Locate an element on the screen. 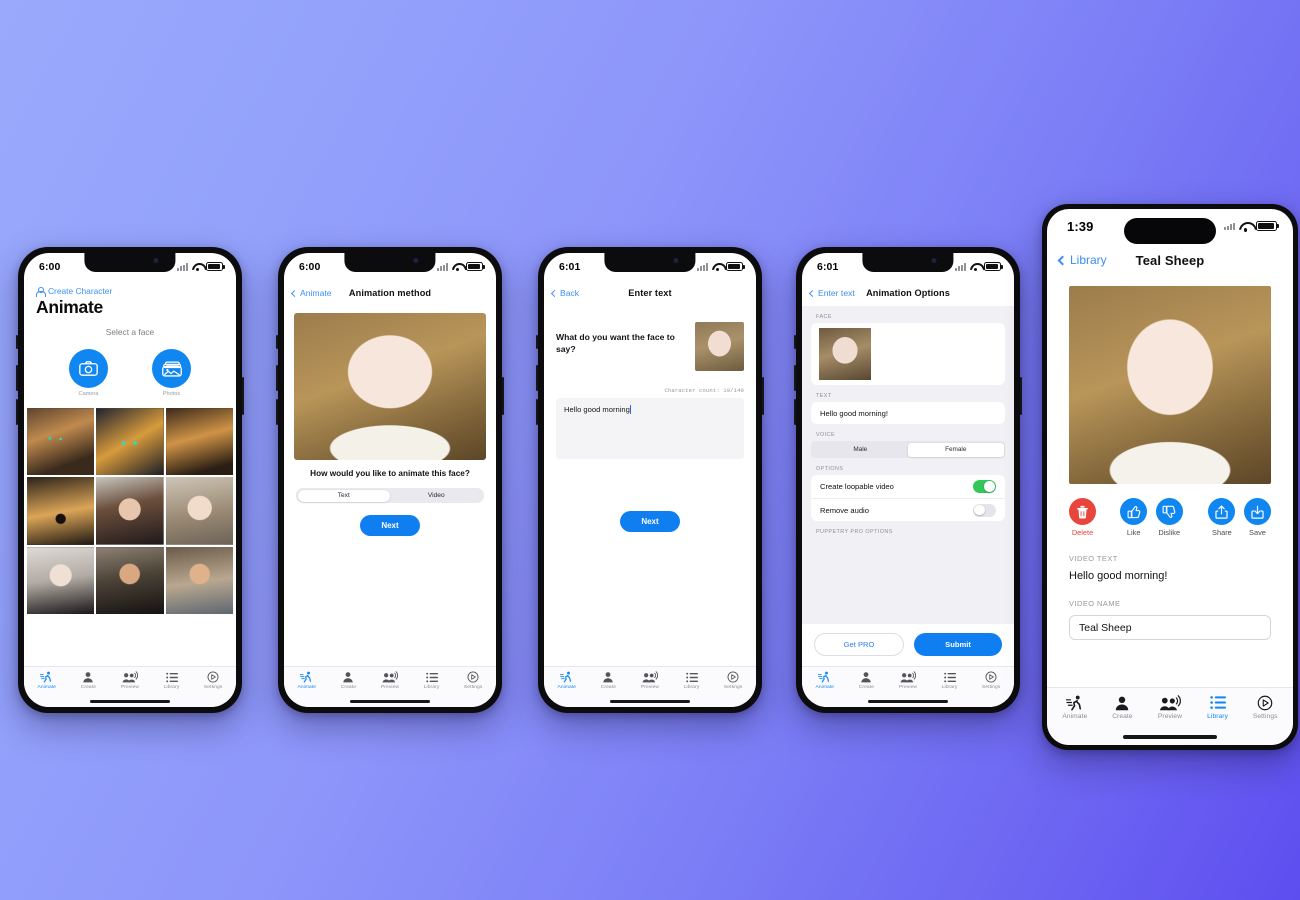 The image size is (1300, 900). video-name-input: Teal Sheep is located at coordinates (1170, 627).